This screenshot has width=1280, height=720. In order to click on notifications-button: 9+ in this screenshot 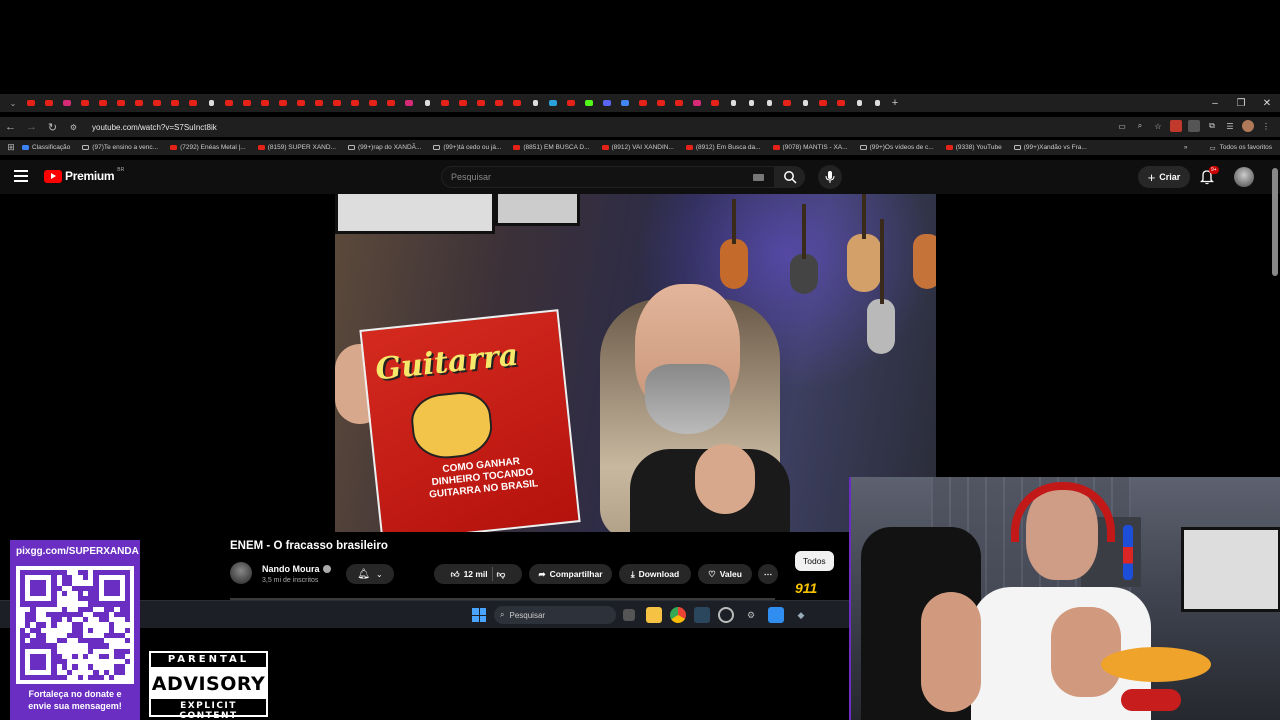, I will do `click(1209, 175)`.